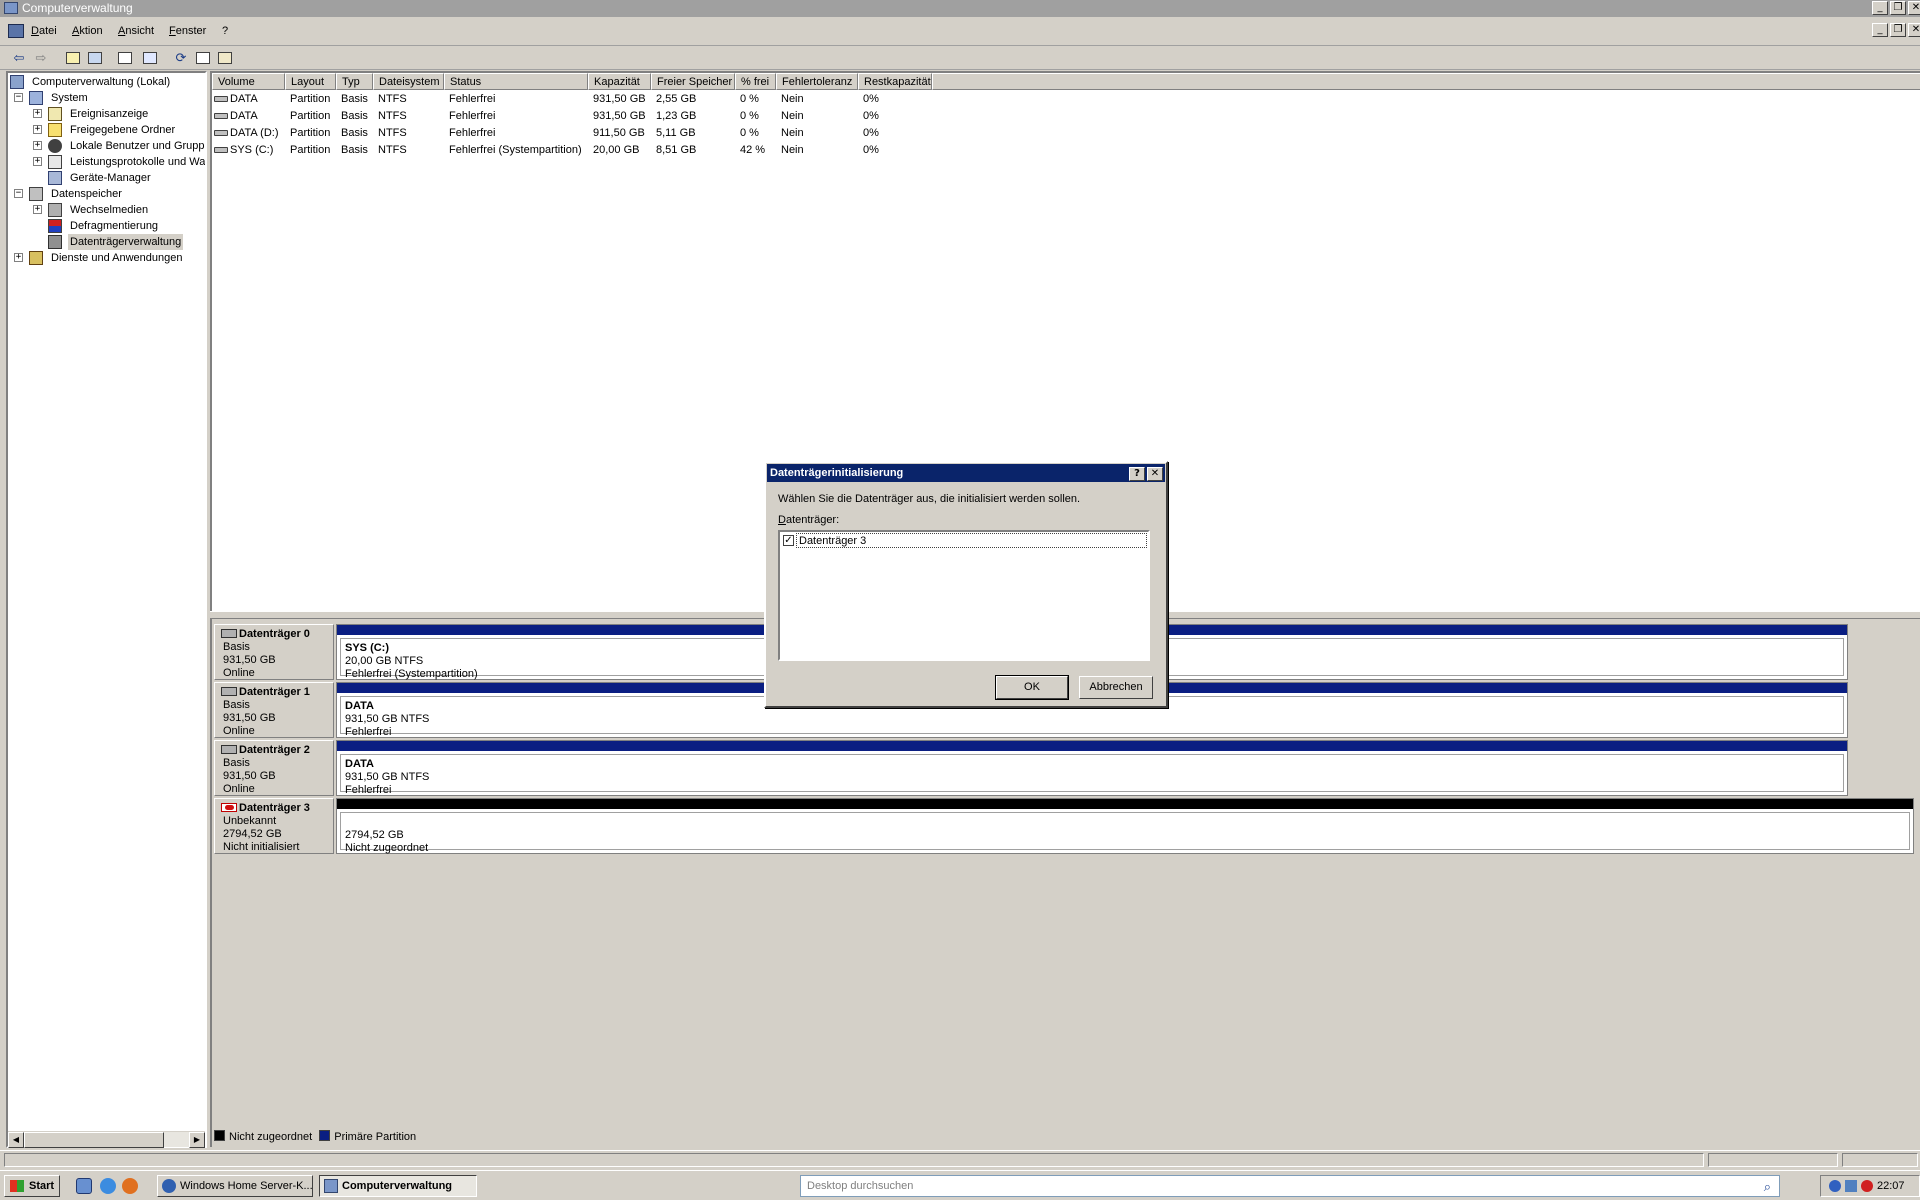  Describe the element at coordinates (41, 58) in the screenshot. I see `forward-arrow-icon: ⇨` at that location.